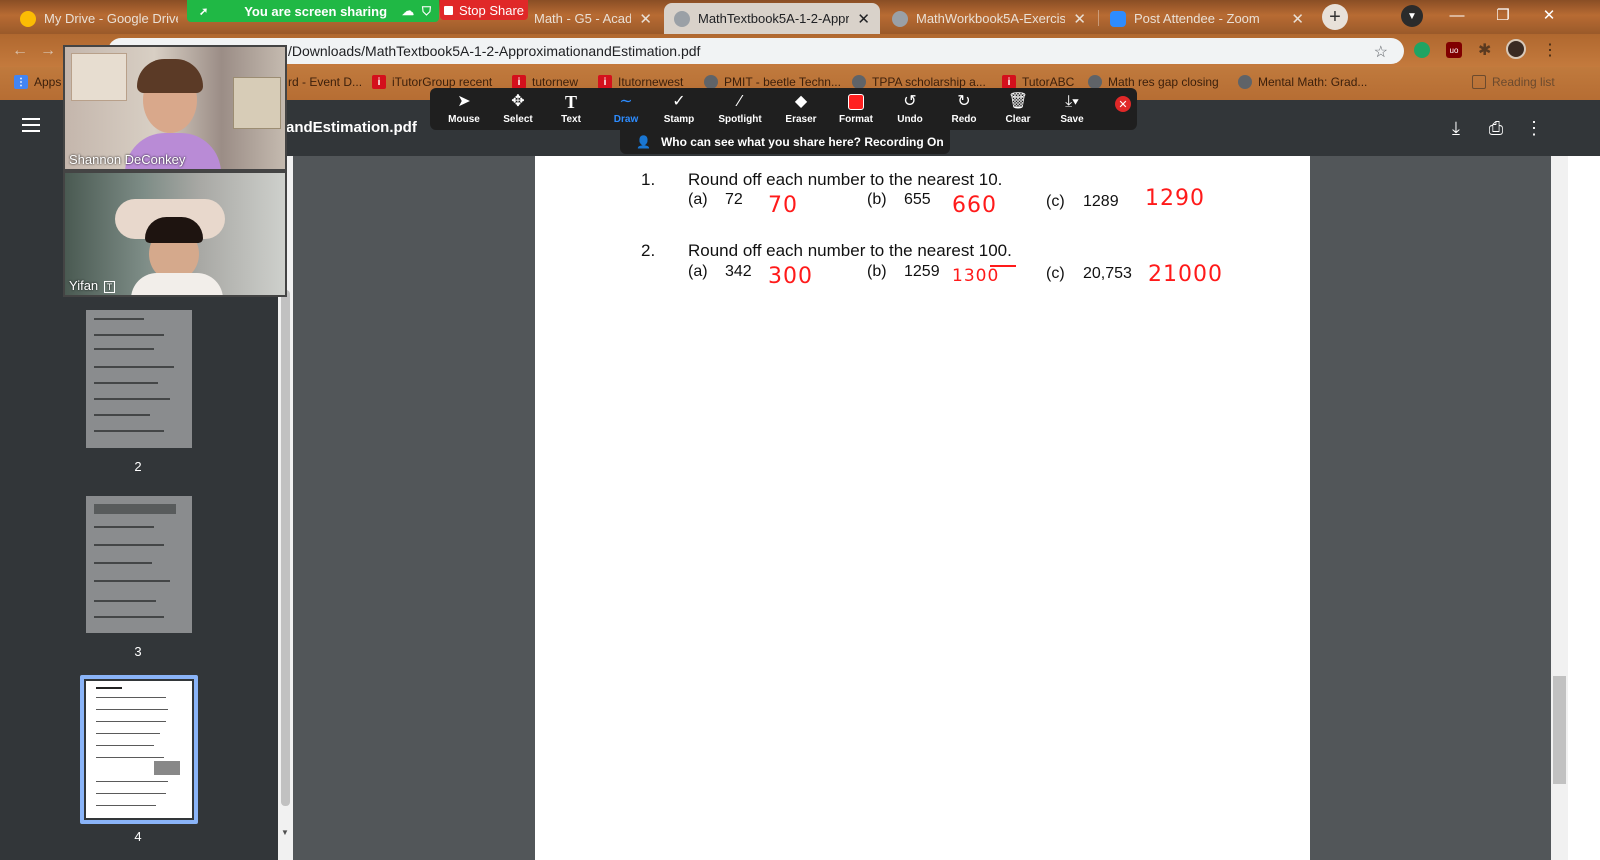  Describe the element at coordinates (1503, 15) in the screenshot. I see `restore-button: ❐` at that location.